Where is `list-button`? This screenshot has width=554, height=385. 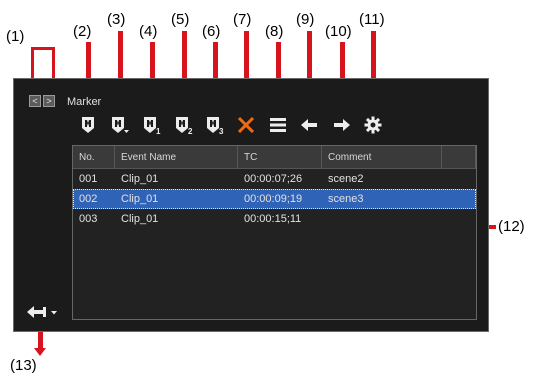
list-button is located at coordinates (278, 125).